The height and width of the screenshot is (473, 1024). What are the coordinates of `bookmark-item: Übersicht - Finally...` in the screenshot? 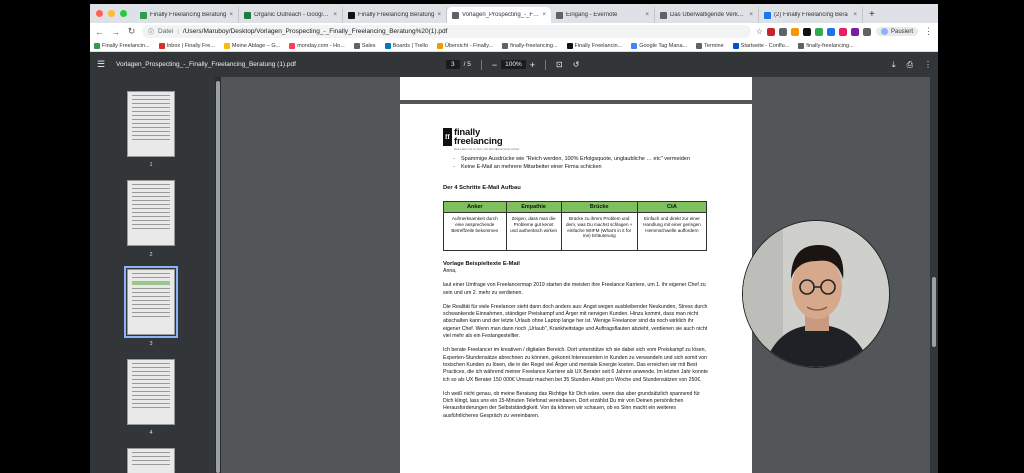 It's located at (464, 45).